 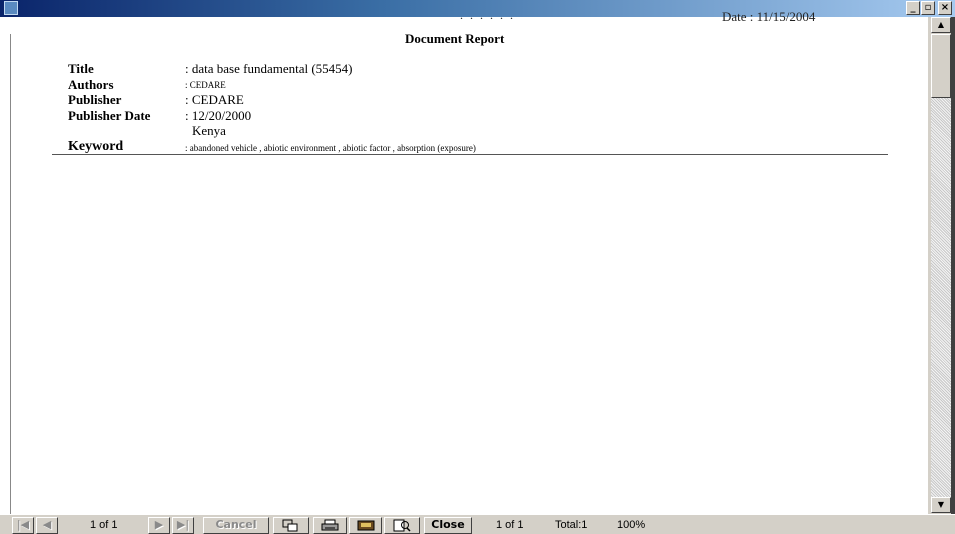 I want to click on scroll-down-button: ▼, so click(x=941, y=505).